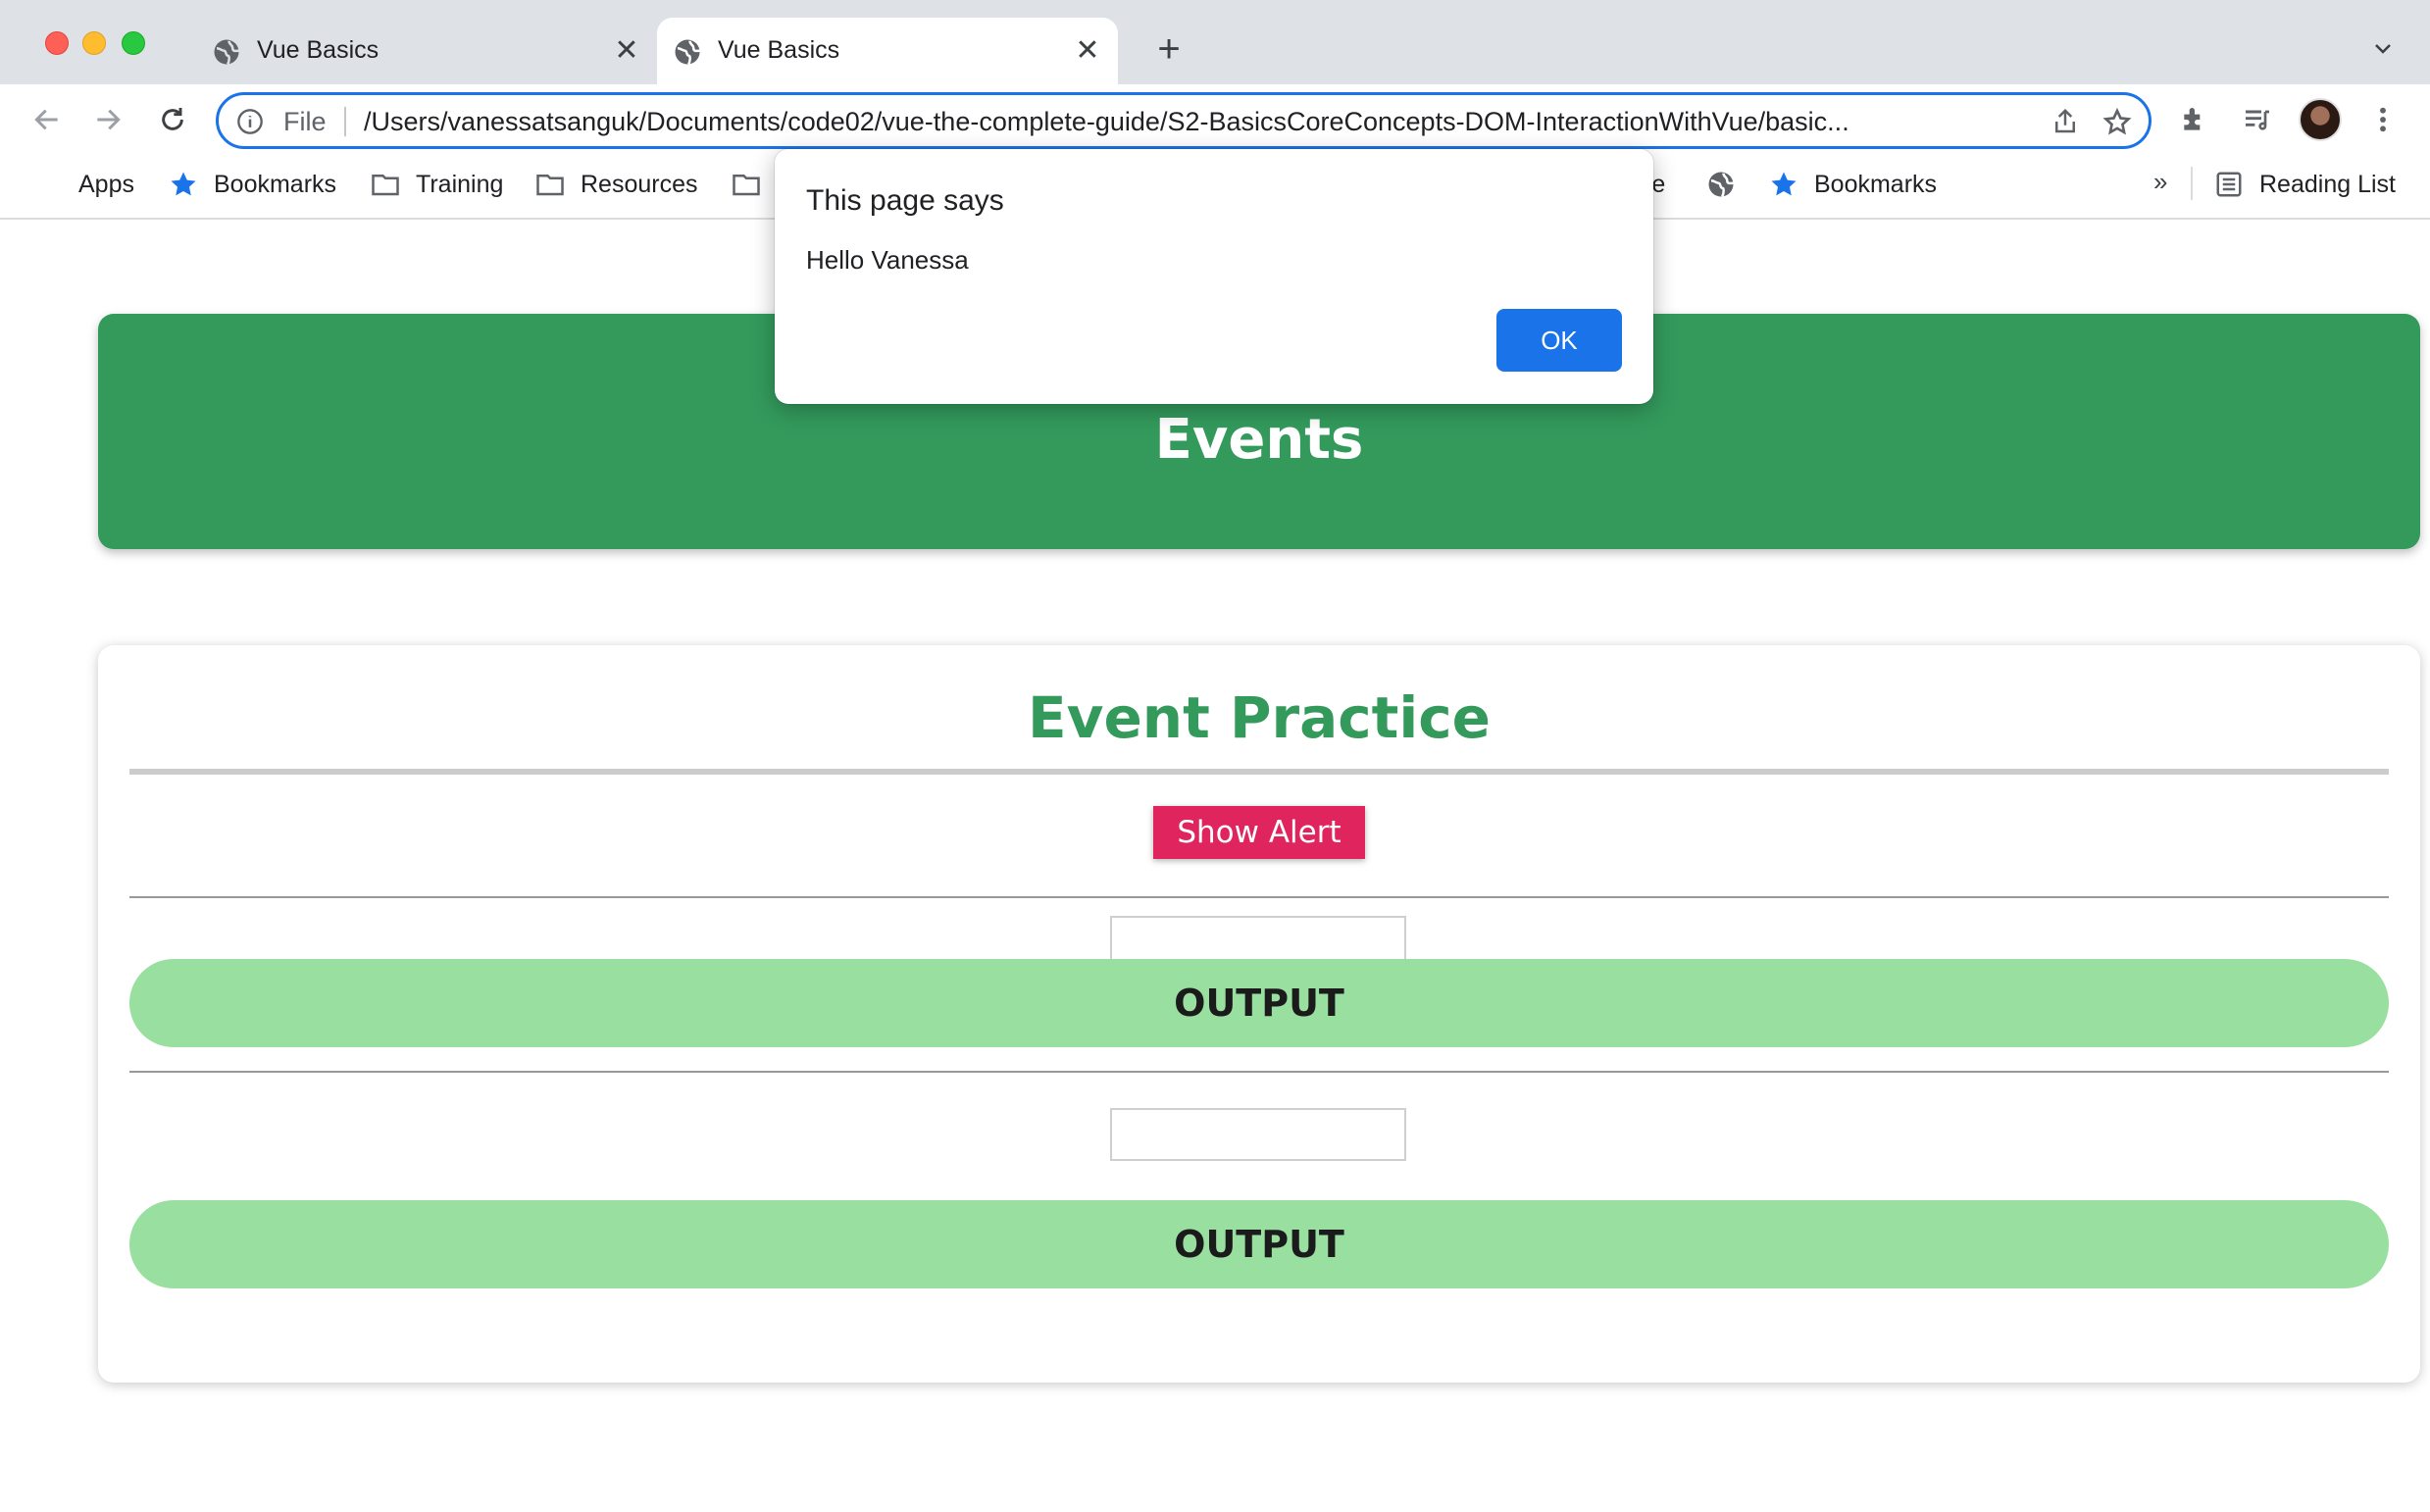 The width and height of the screenshot is (2430, 1512). Describe the element at coordinates (106, 184) in the screenshot. I see `bookmark-label: Apps` at that location.